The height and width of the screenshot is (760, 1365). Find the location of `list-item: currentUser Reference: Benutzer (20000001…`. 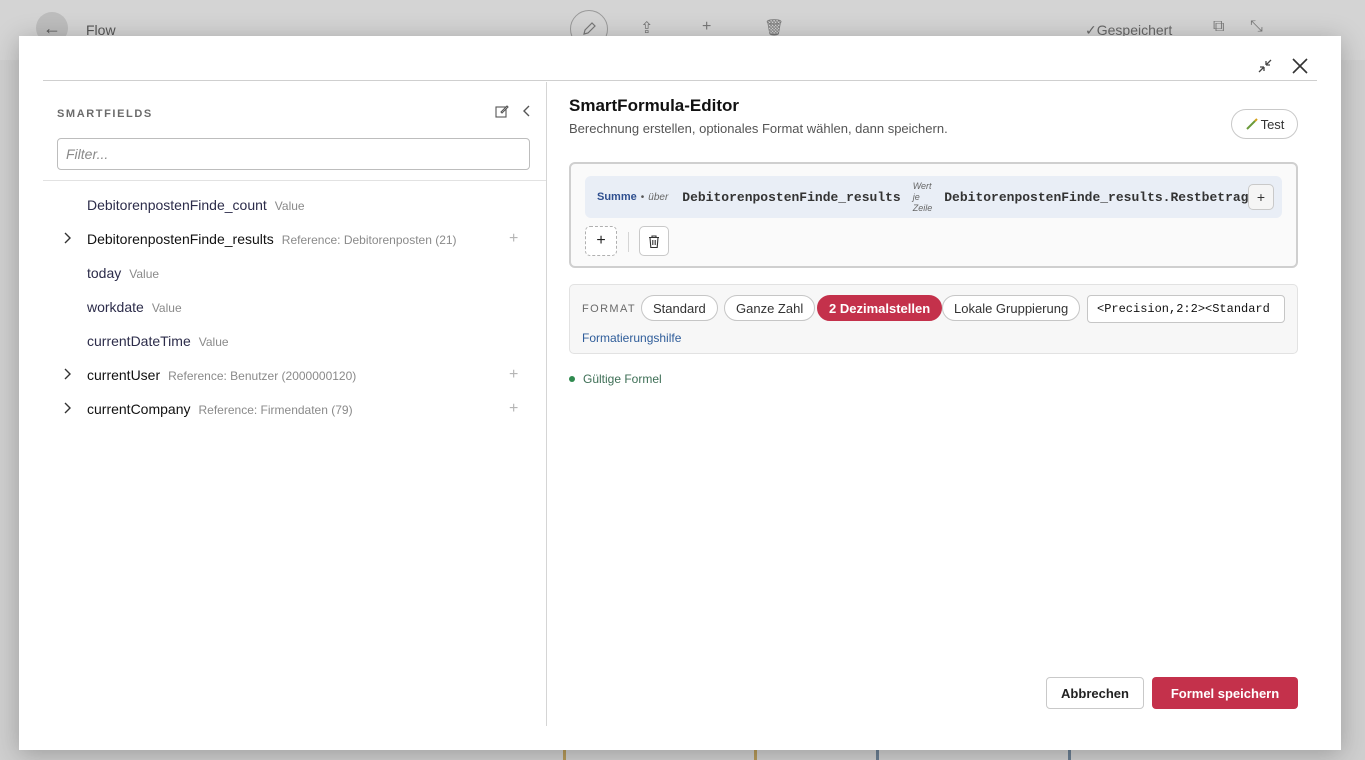

list-item: currentUser Reference: Benutzer (20000001… is located at coordinates (295, 375).